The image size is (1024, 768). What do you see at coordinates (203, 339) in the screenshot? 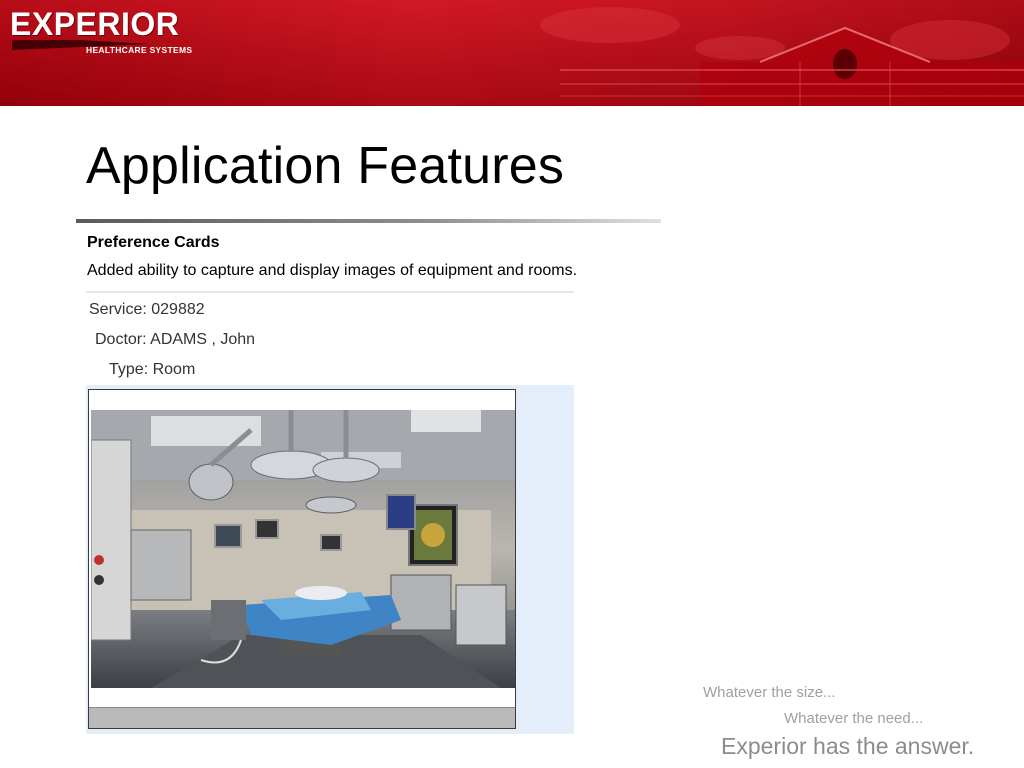
I see `doctor-value: ADAMS , John` at bounding box center [203, 339].